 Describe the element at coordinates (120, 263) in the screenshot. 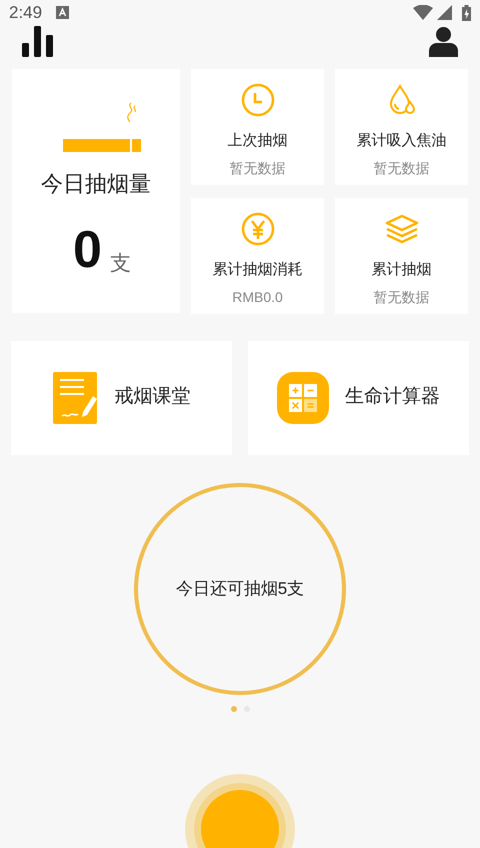

I see `count-unit: 支` at that location.